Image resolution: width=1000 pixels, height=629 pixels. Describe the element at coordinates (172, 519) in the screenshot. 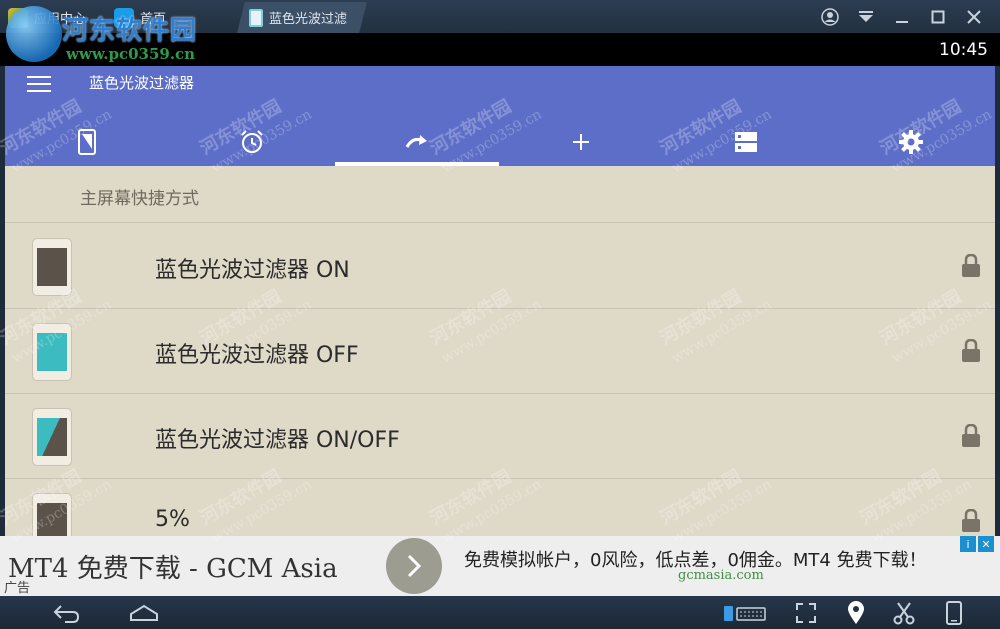

I see `list-item-label: 5%` at that location.